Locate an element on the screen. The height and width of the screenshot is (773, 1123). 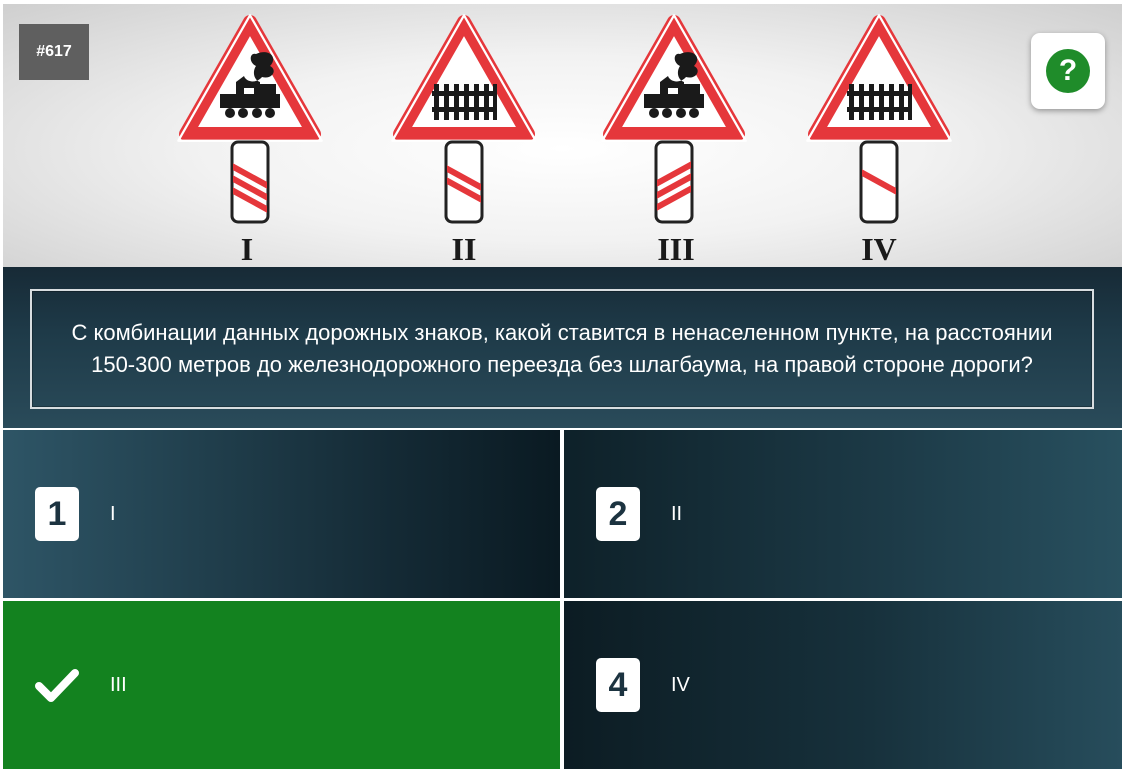
answer-label: I is located at coordinates (113, 513).